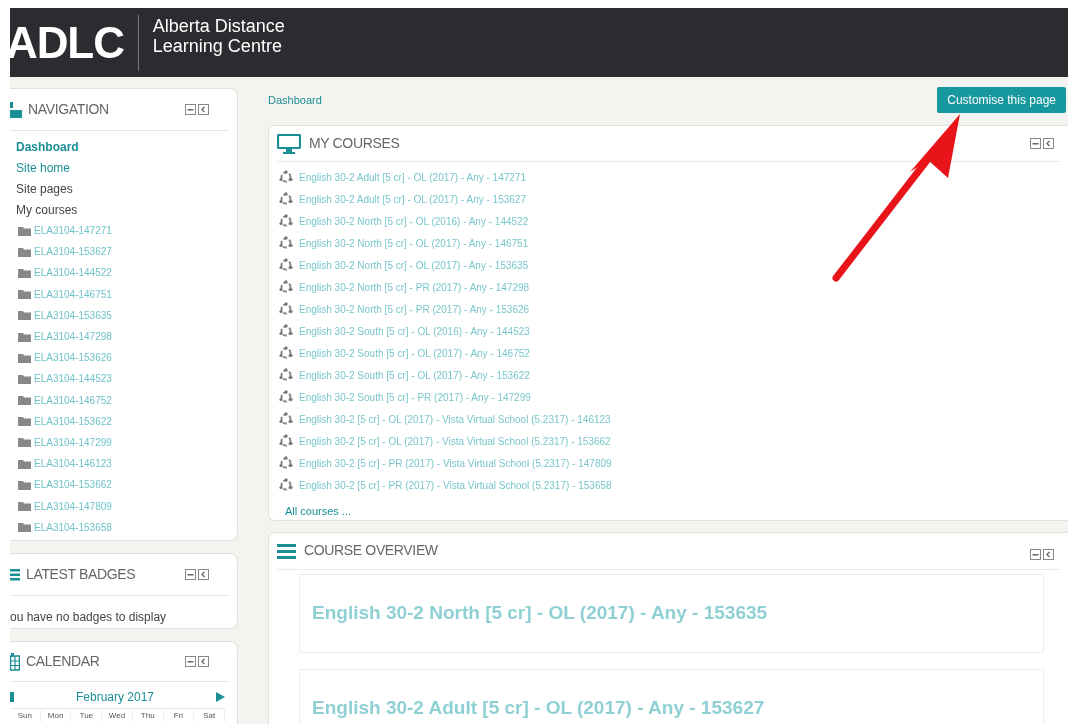 The height and width of the screenshot is (724, 1068). I want to click on course-link: ELA3104-153626, so click(73, 358).